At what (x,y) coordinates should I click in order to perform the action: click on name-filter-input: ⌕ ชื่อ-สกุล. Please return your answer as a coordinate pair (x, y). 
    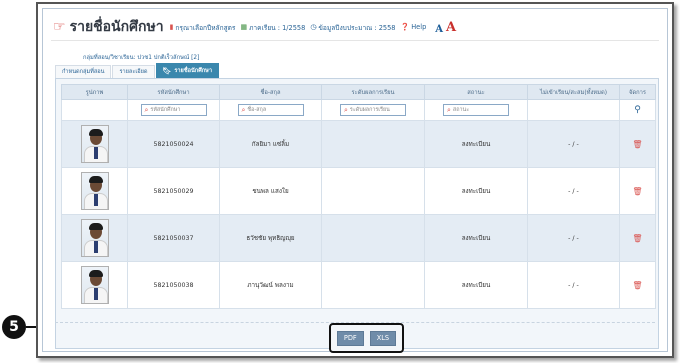
    Looking at the image, I should click on (270, 110).